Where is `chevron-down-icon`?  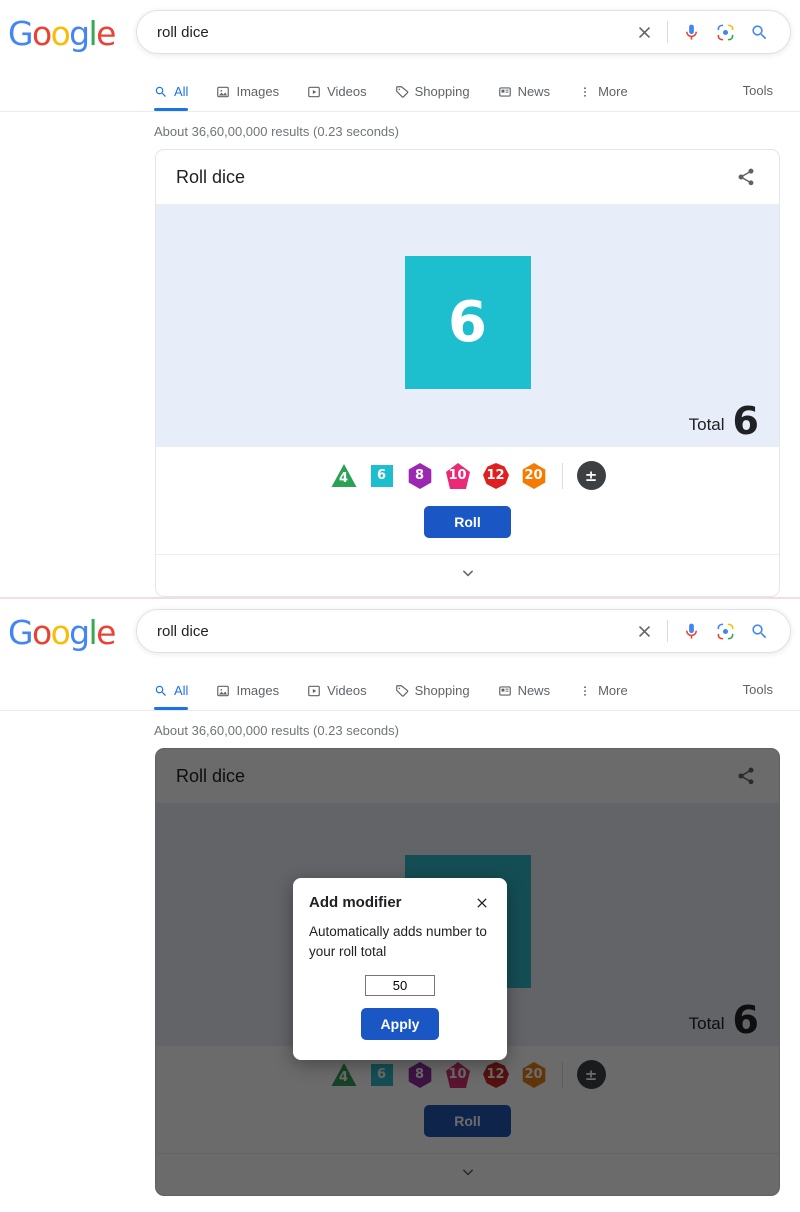
chevron-down-icon is located at coordinates (468, 1174).